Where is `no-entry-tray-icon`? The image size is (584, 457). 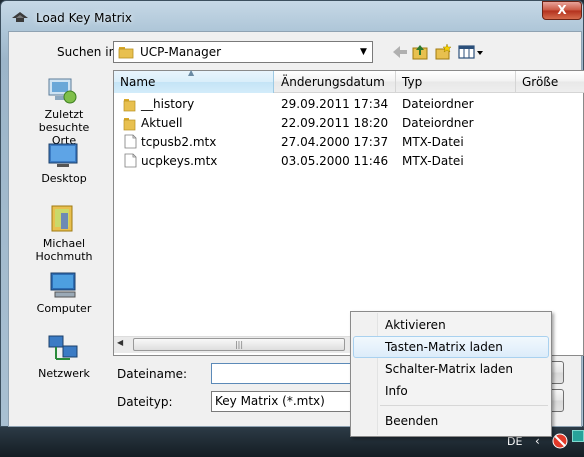 no-entry-tray-icon is located at coordinates (560, 441).